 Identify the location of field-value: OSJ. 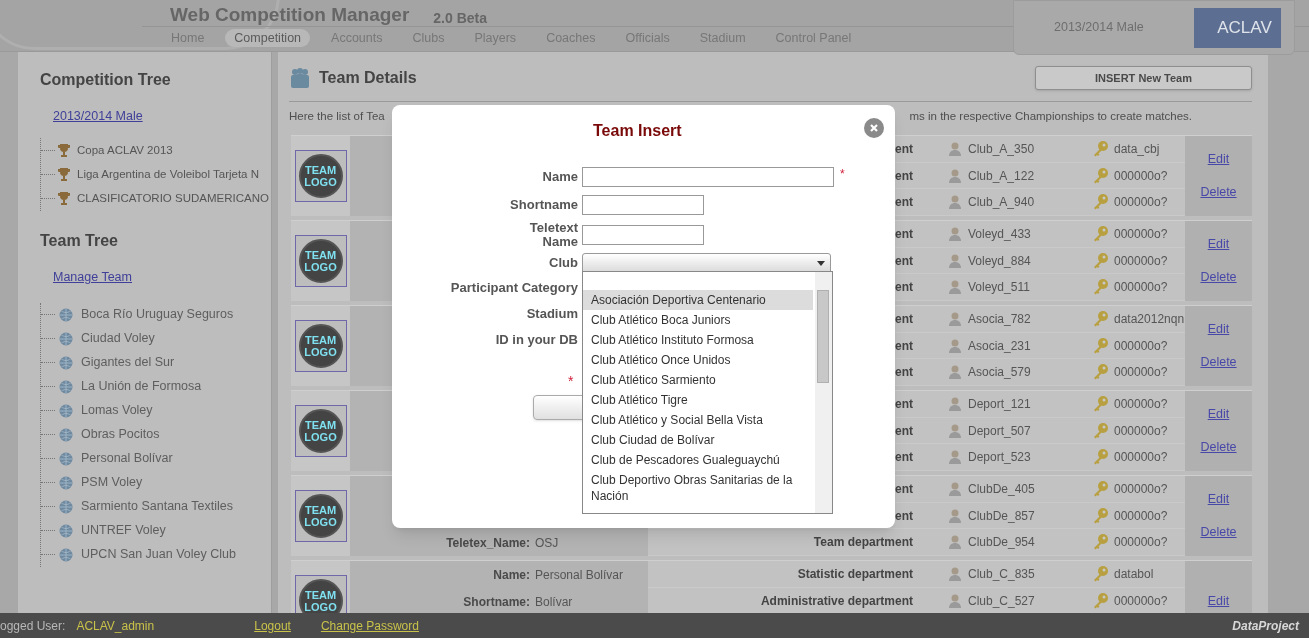
(547, 543).